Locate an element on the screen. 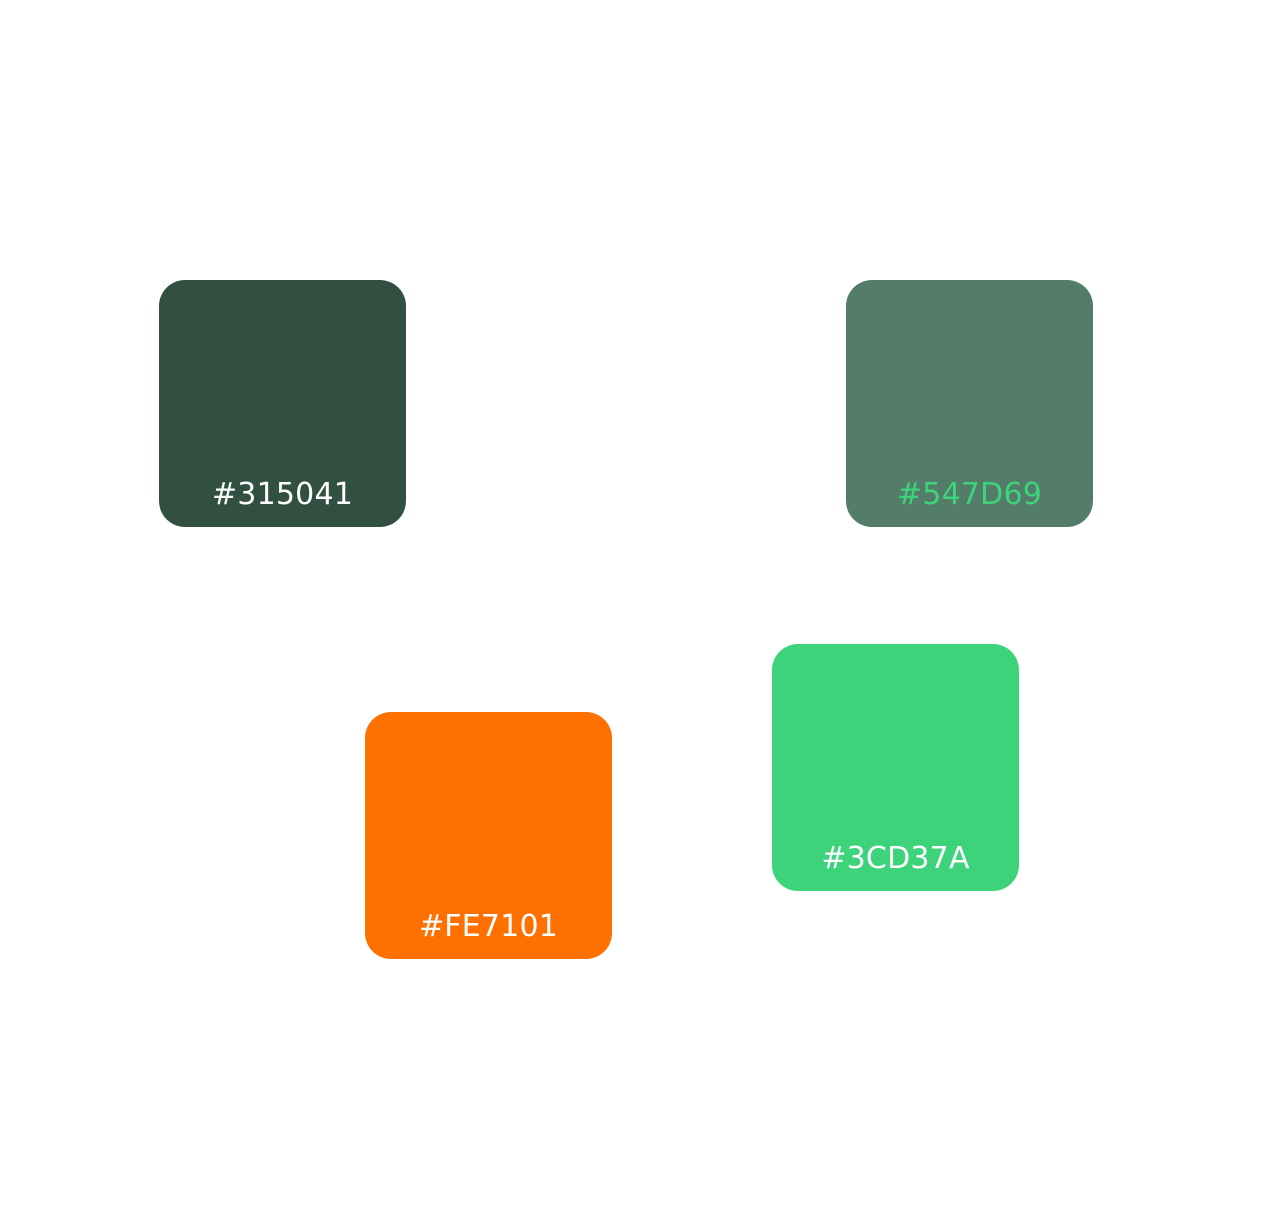 The height and width of the screenshot is (1230, 1280). swatch-sage-green: #547D69 is located at coordinates (969, 403).